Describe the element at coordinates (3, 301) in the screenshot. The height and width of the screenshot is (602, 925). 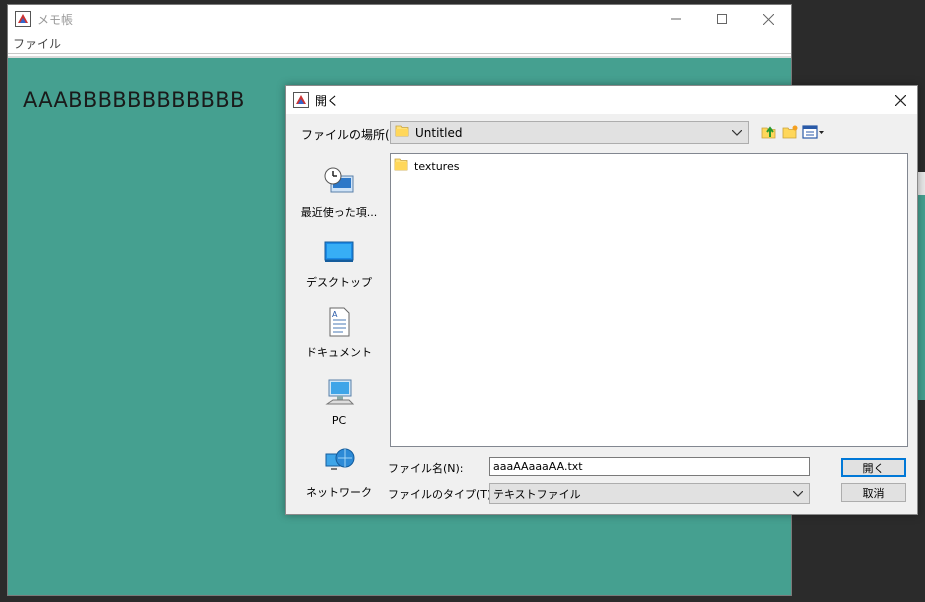
I see `background-left` at that location.